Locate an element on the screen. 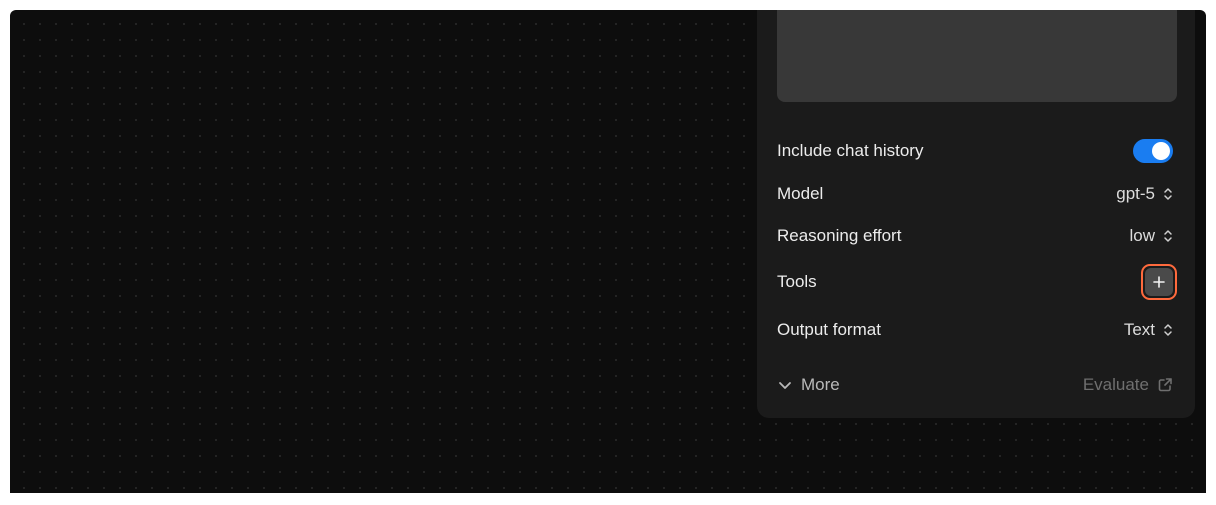 The width and height of the screenshot is (1216, 505). external-link-icon is located at coordinates (1165, 385).